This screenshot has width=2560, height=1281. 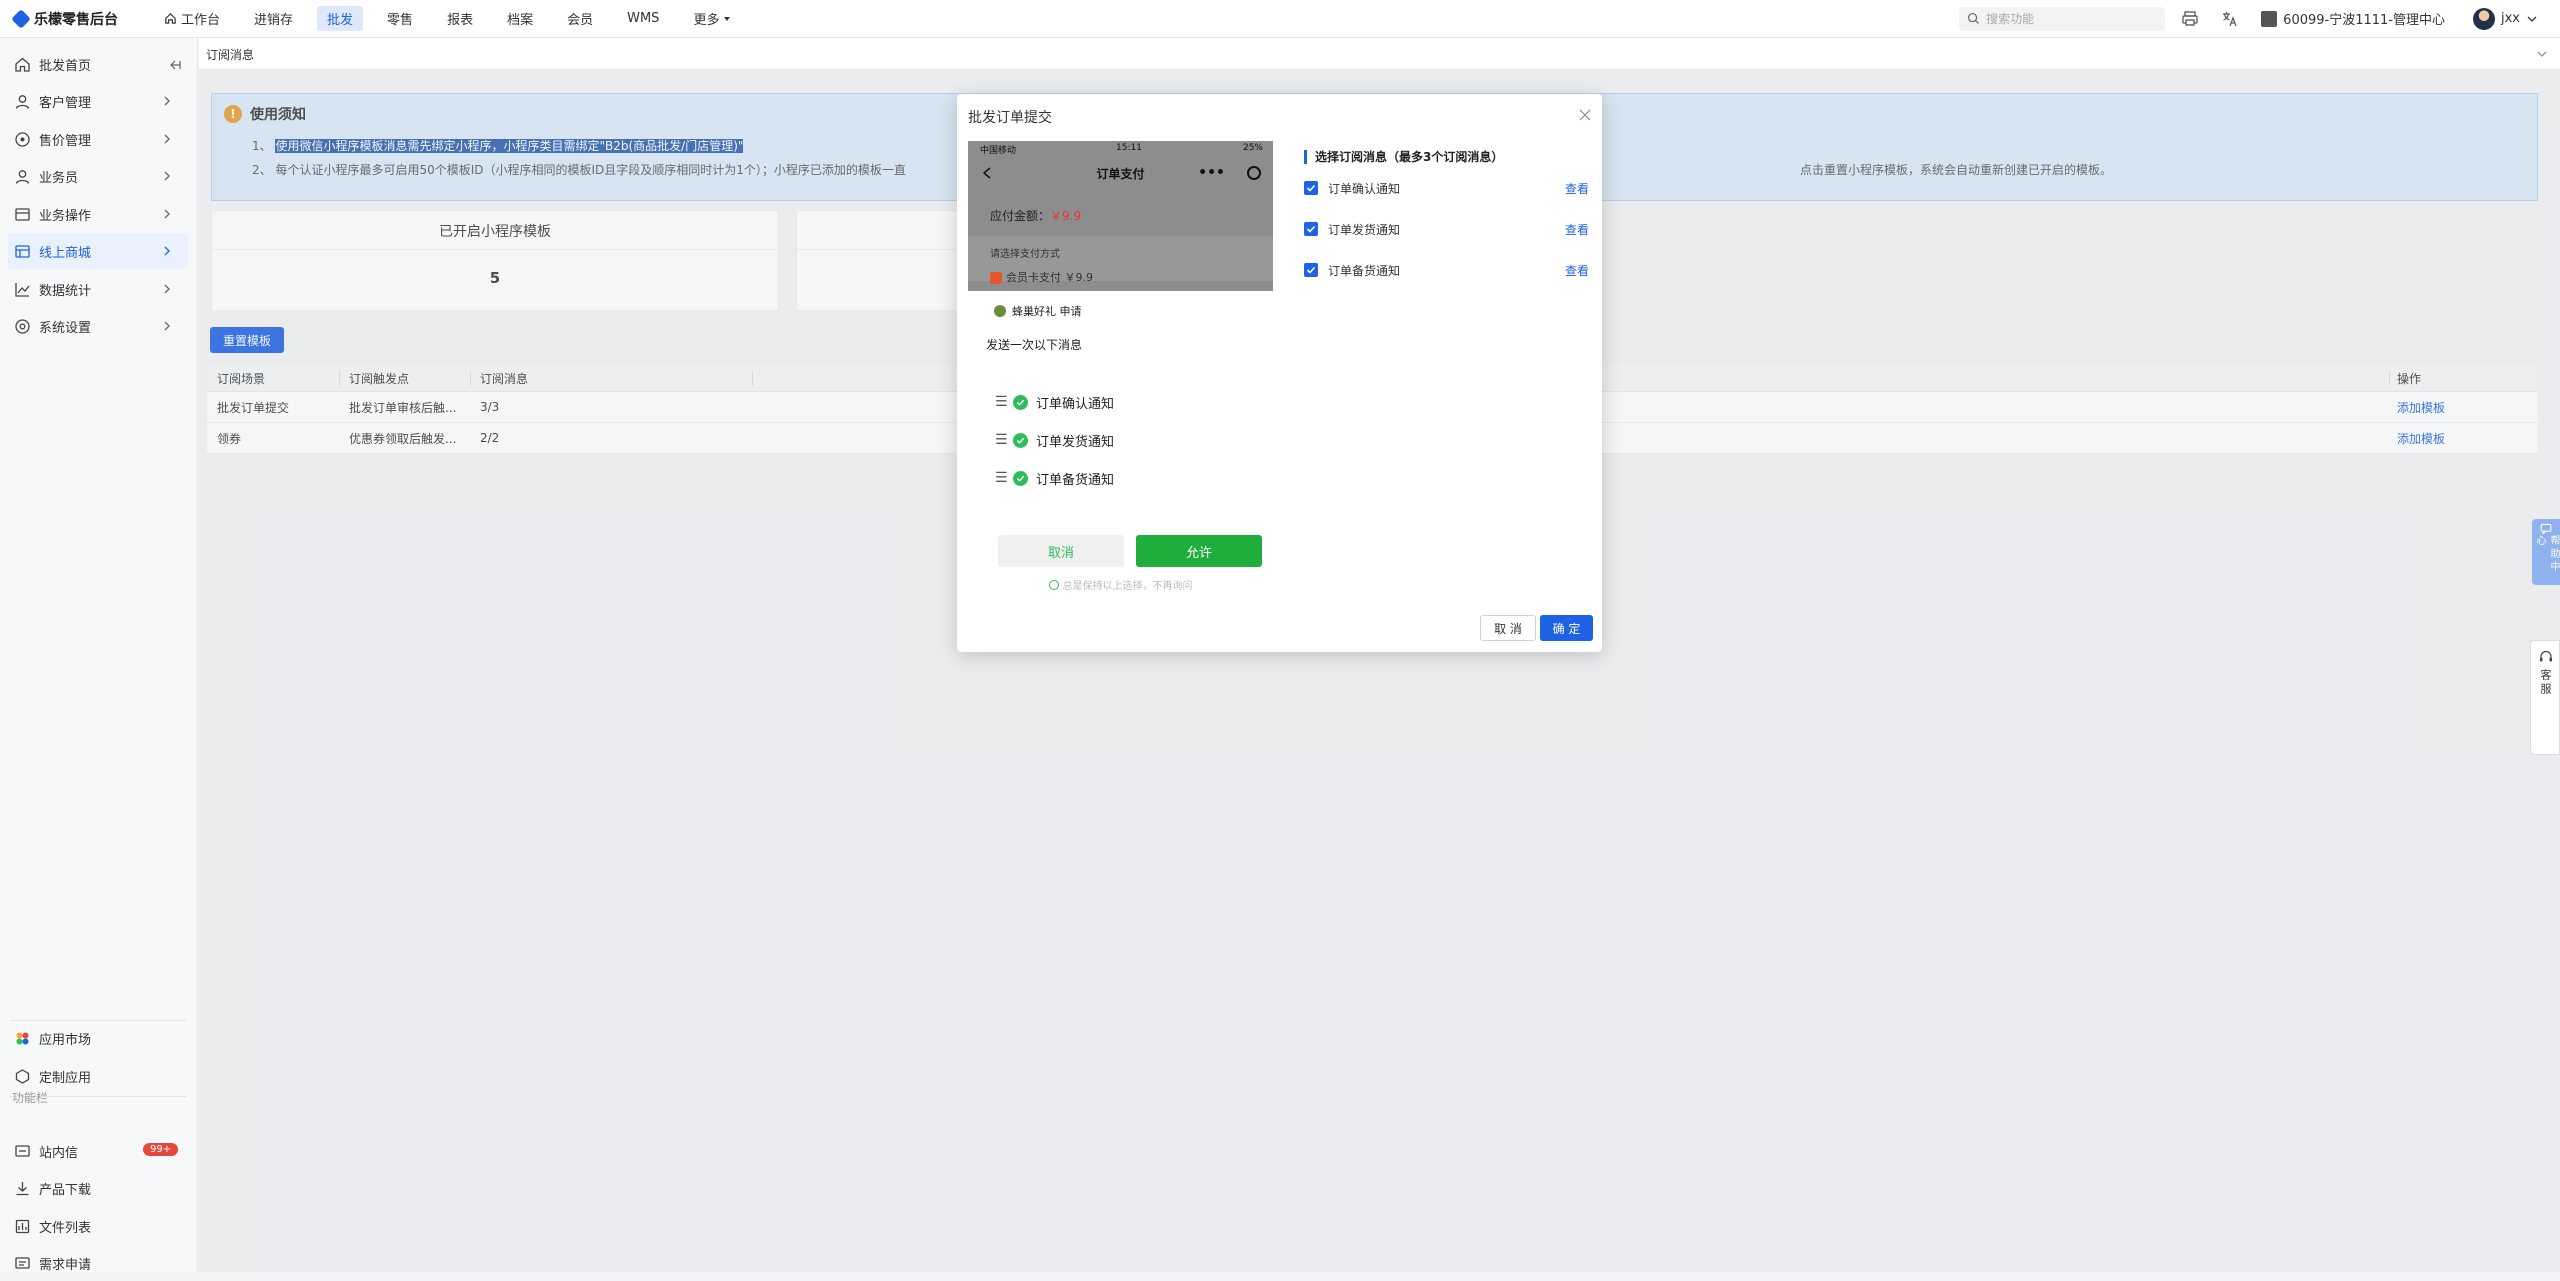 What do you see at coordinates (1566, 628) in the screenshot?
I see `confirm-button: 确 定` at bounding box center [1566, 628].